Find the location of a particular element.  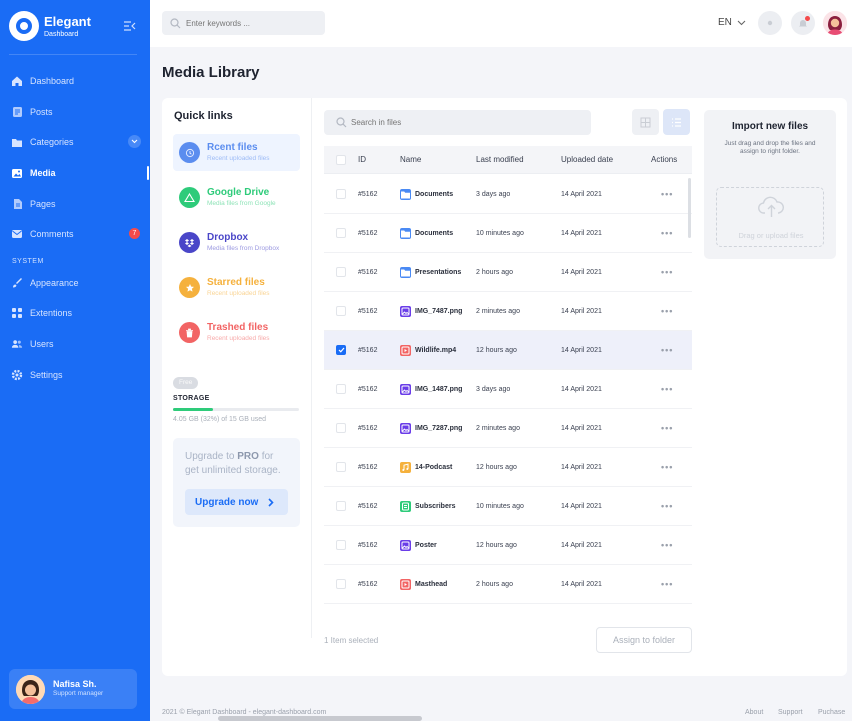

collapse-sidebar-icon is located at coordinates (129, 26).